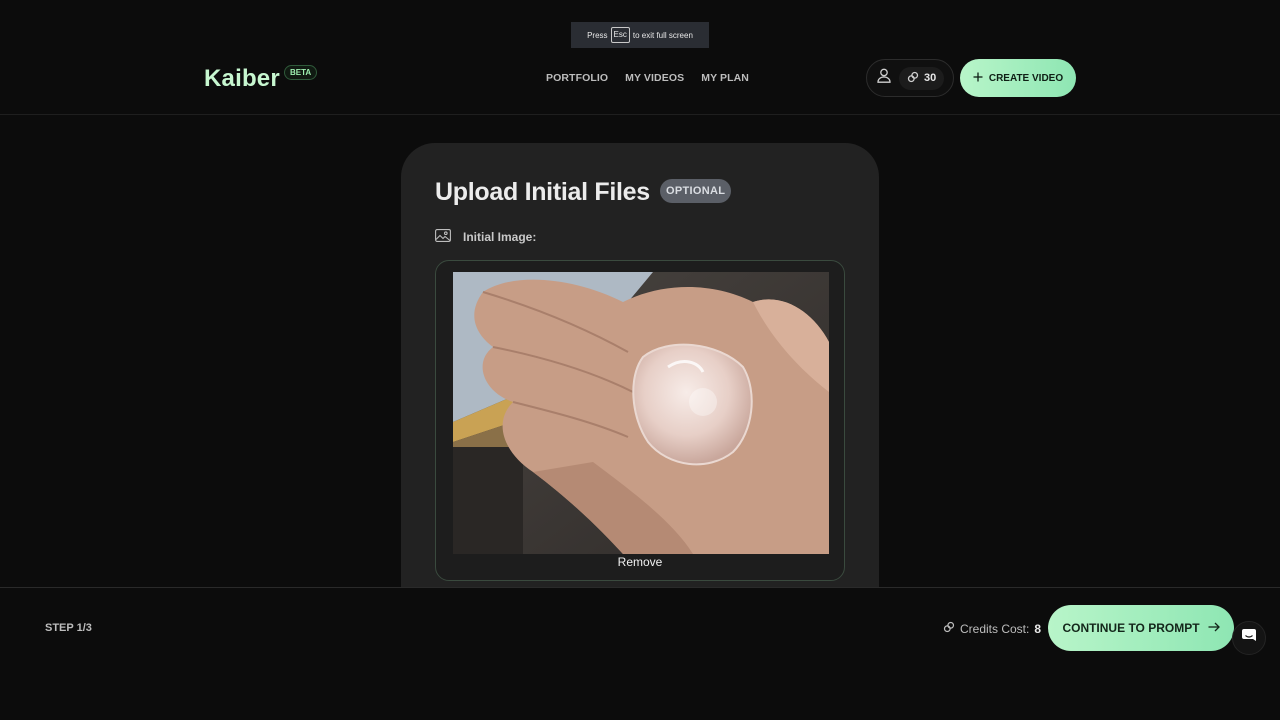 The width and height of the screenshot is (1280, 720). What do you see at coordinates (922, 78) in the screenshot?
I see `credits-balance: 30` at bounding box center [922, 78].